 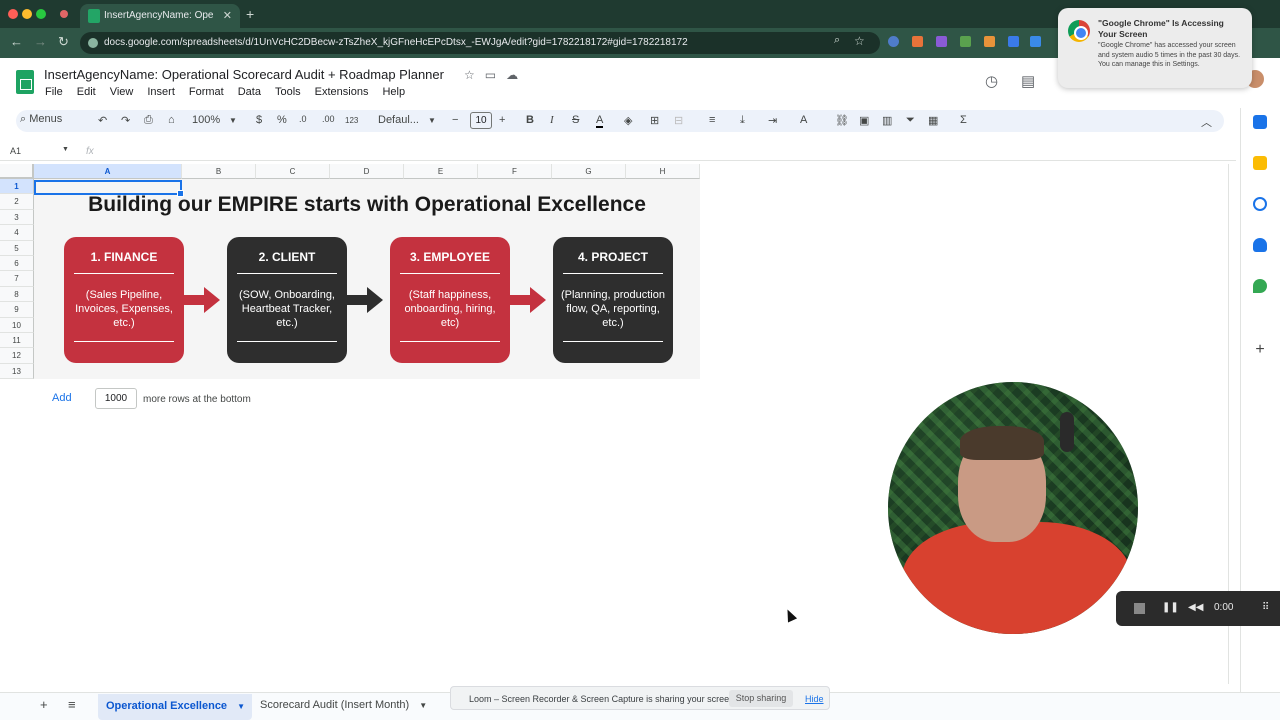 What do you see at coordinates (1195, 607) in the screenshot?
I see `rewind-icon: ◀◀` at bounding box center [1195, 607].